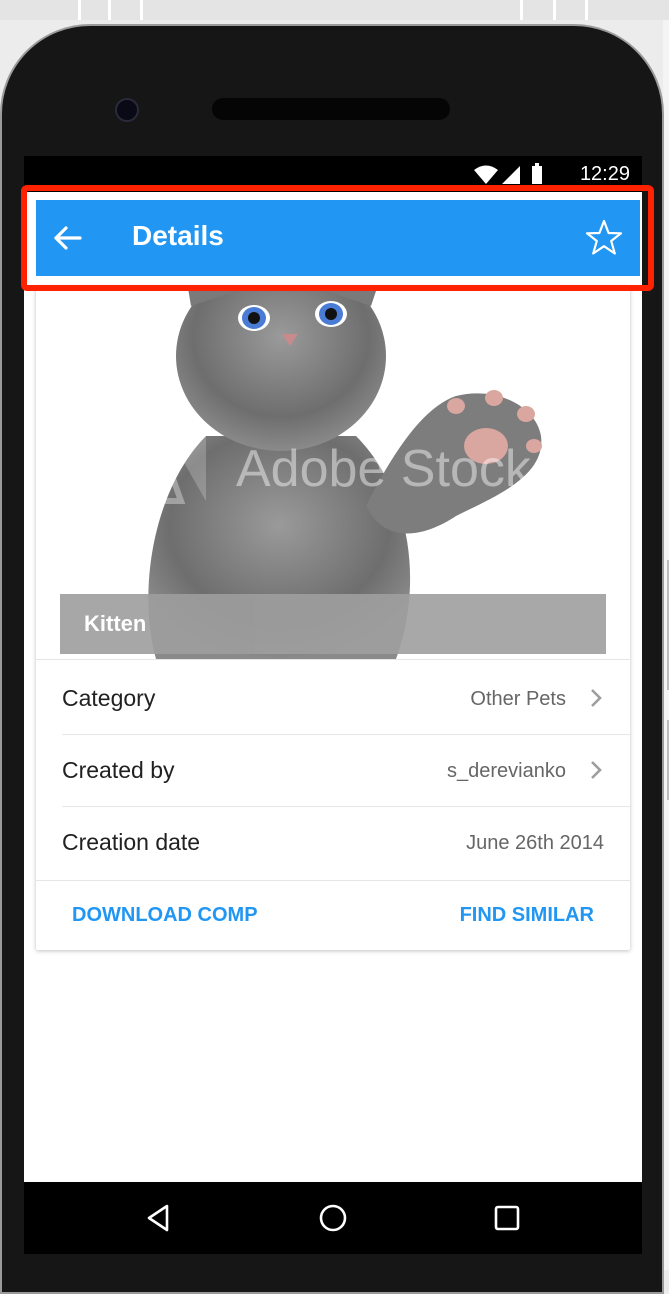 Image resolution: width=669 pixels, height=1294 pixels. I want to click on top-strip, so click(334, 10).